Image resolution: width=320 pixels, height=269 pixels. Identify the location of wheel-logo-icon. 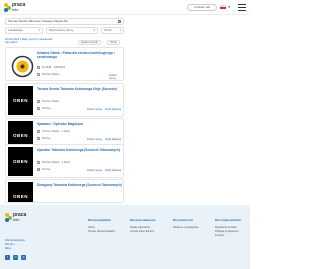
(22, 66).